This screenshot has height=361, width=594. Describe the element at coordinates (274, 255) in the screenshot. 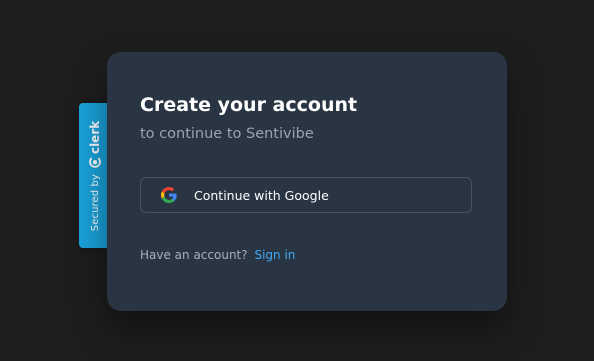

I see `sign-in-link: Sign in` at that location.